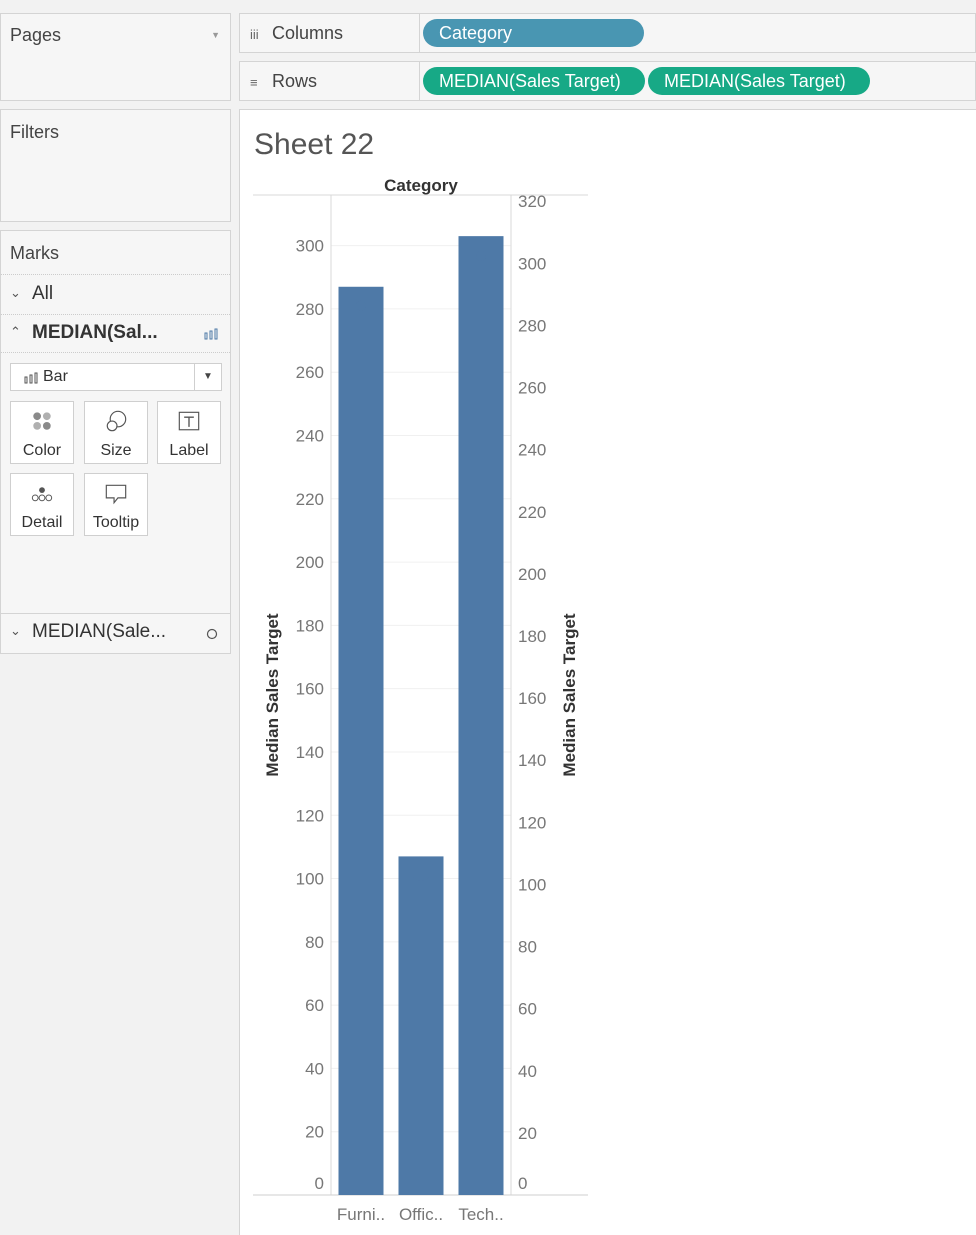  What do you see at coordinates (330, 81) in the screenshot?
I see `rows-shelf-label: ≡ Rows` at bounding box center [330, 81].